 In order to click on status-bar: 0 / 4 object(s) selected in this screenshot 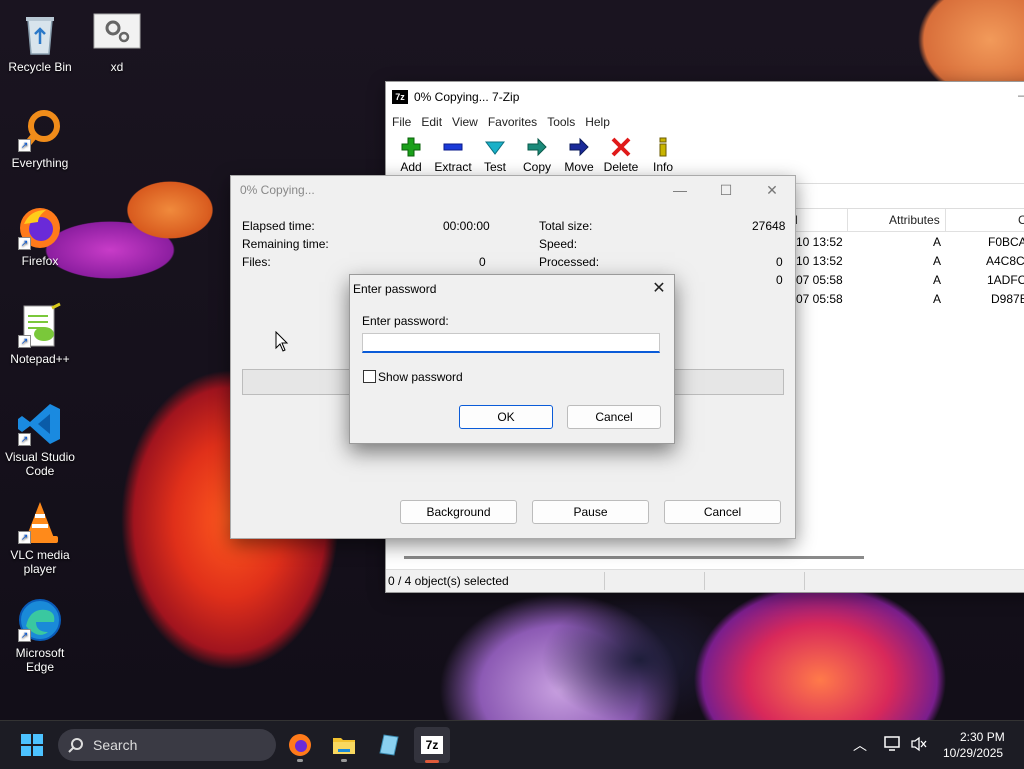, I will do `click(705, 580)`.